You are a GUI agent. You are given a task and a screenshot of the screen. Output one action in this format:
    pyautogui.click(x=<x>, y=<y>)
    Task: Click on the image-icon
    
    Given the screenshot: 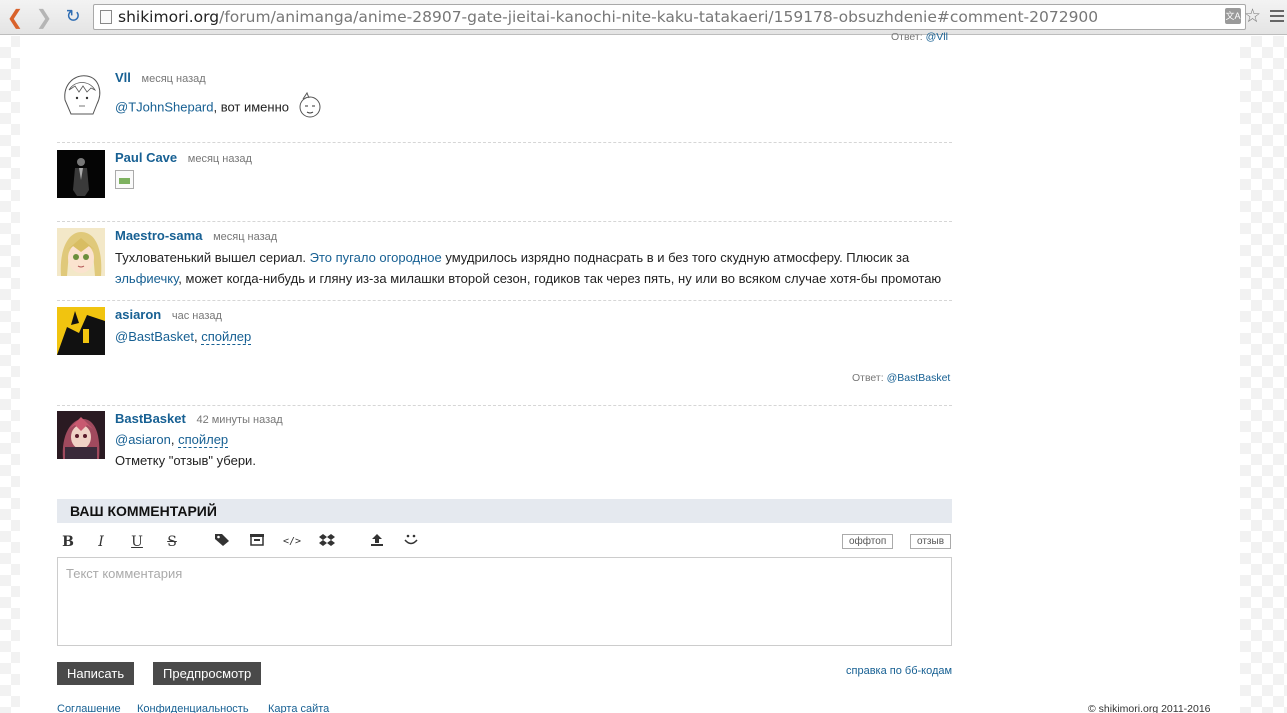 What is the action you would take?
    pyautogui.click(x=257, y=542)
    